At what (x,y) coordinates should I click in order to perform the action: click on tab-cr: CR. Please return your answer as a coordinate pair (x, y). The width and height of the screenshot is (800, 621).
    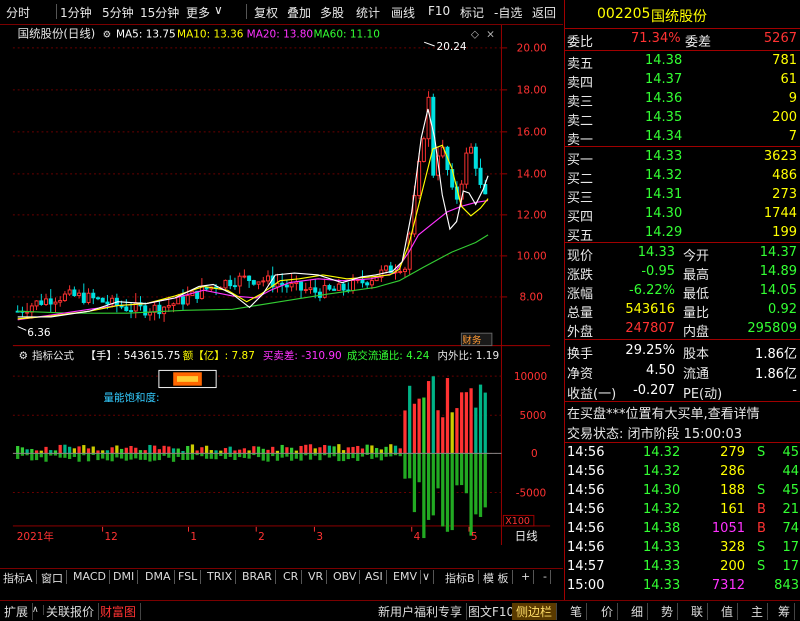
    Looking at the image, I should click on (291, 577).